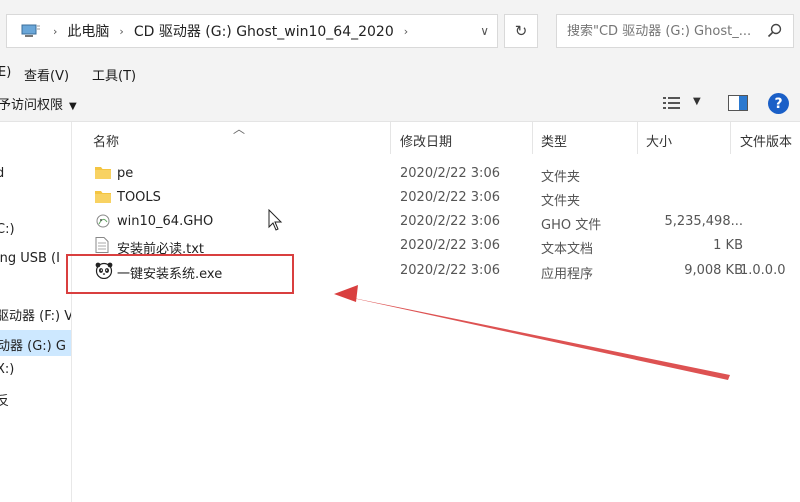  I want to click on mouse-cursor-icon, so click(275, 220).